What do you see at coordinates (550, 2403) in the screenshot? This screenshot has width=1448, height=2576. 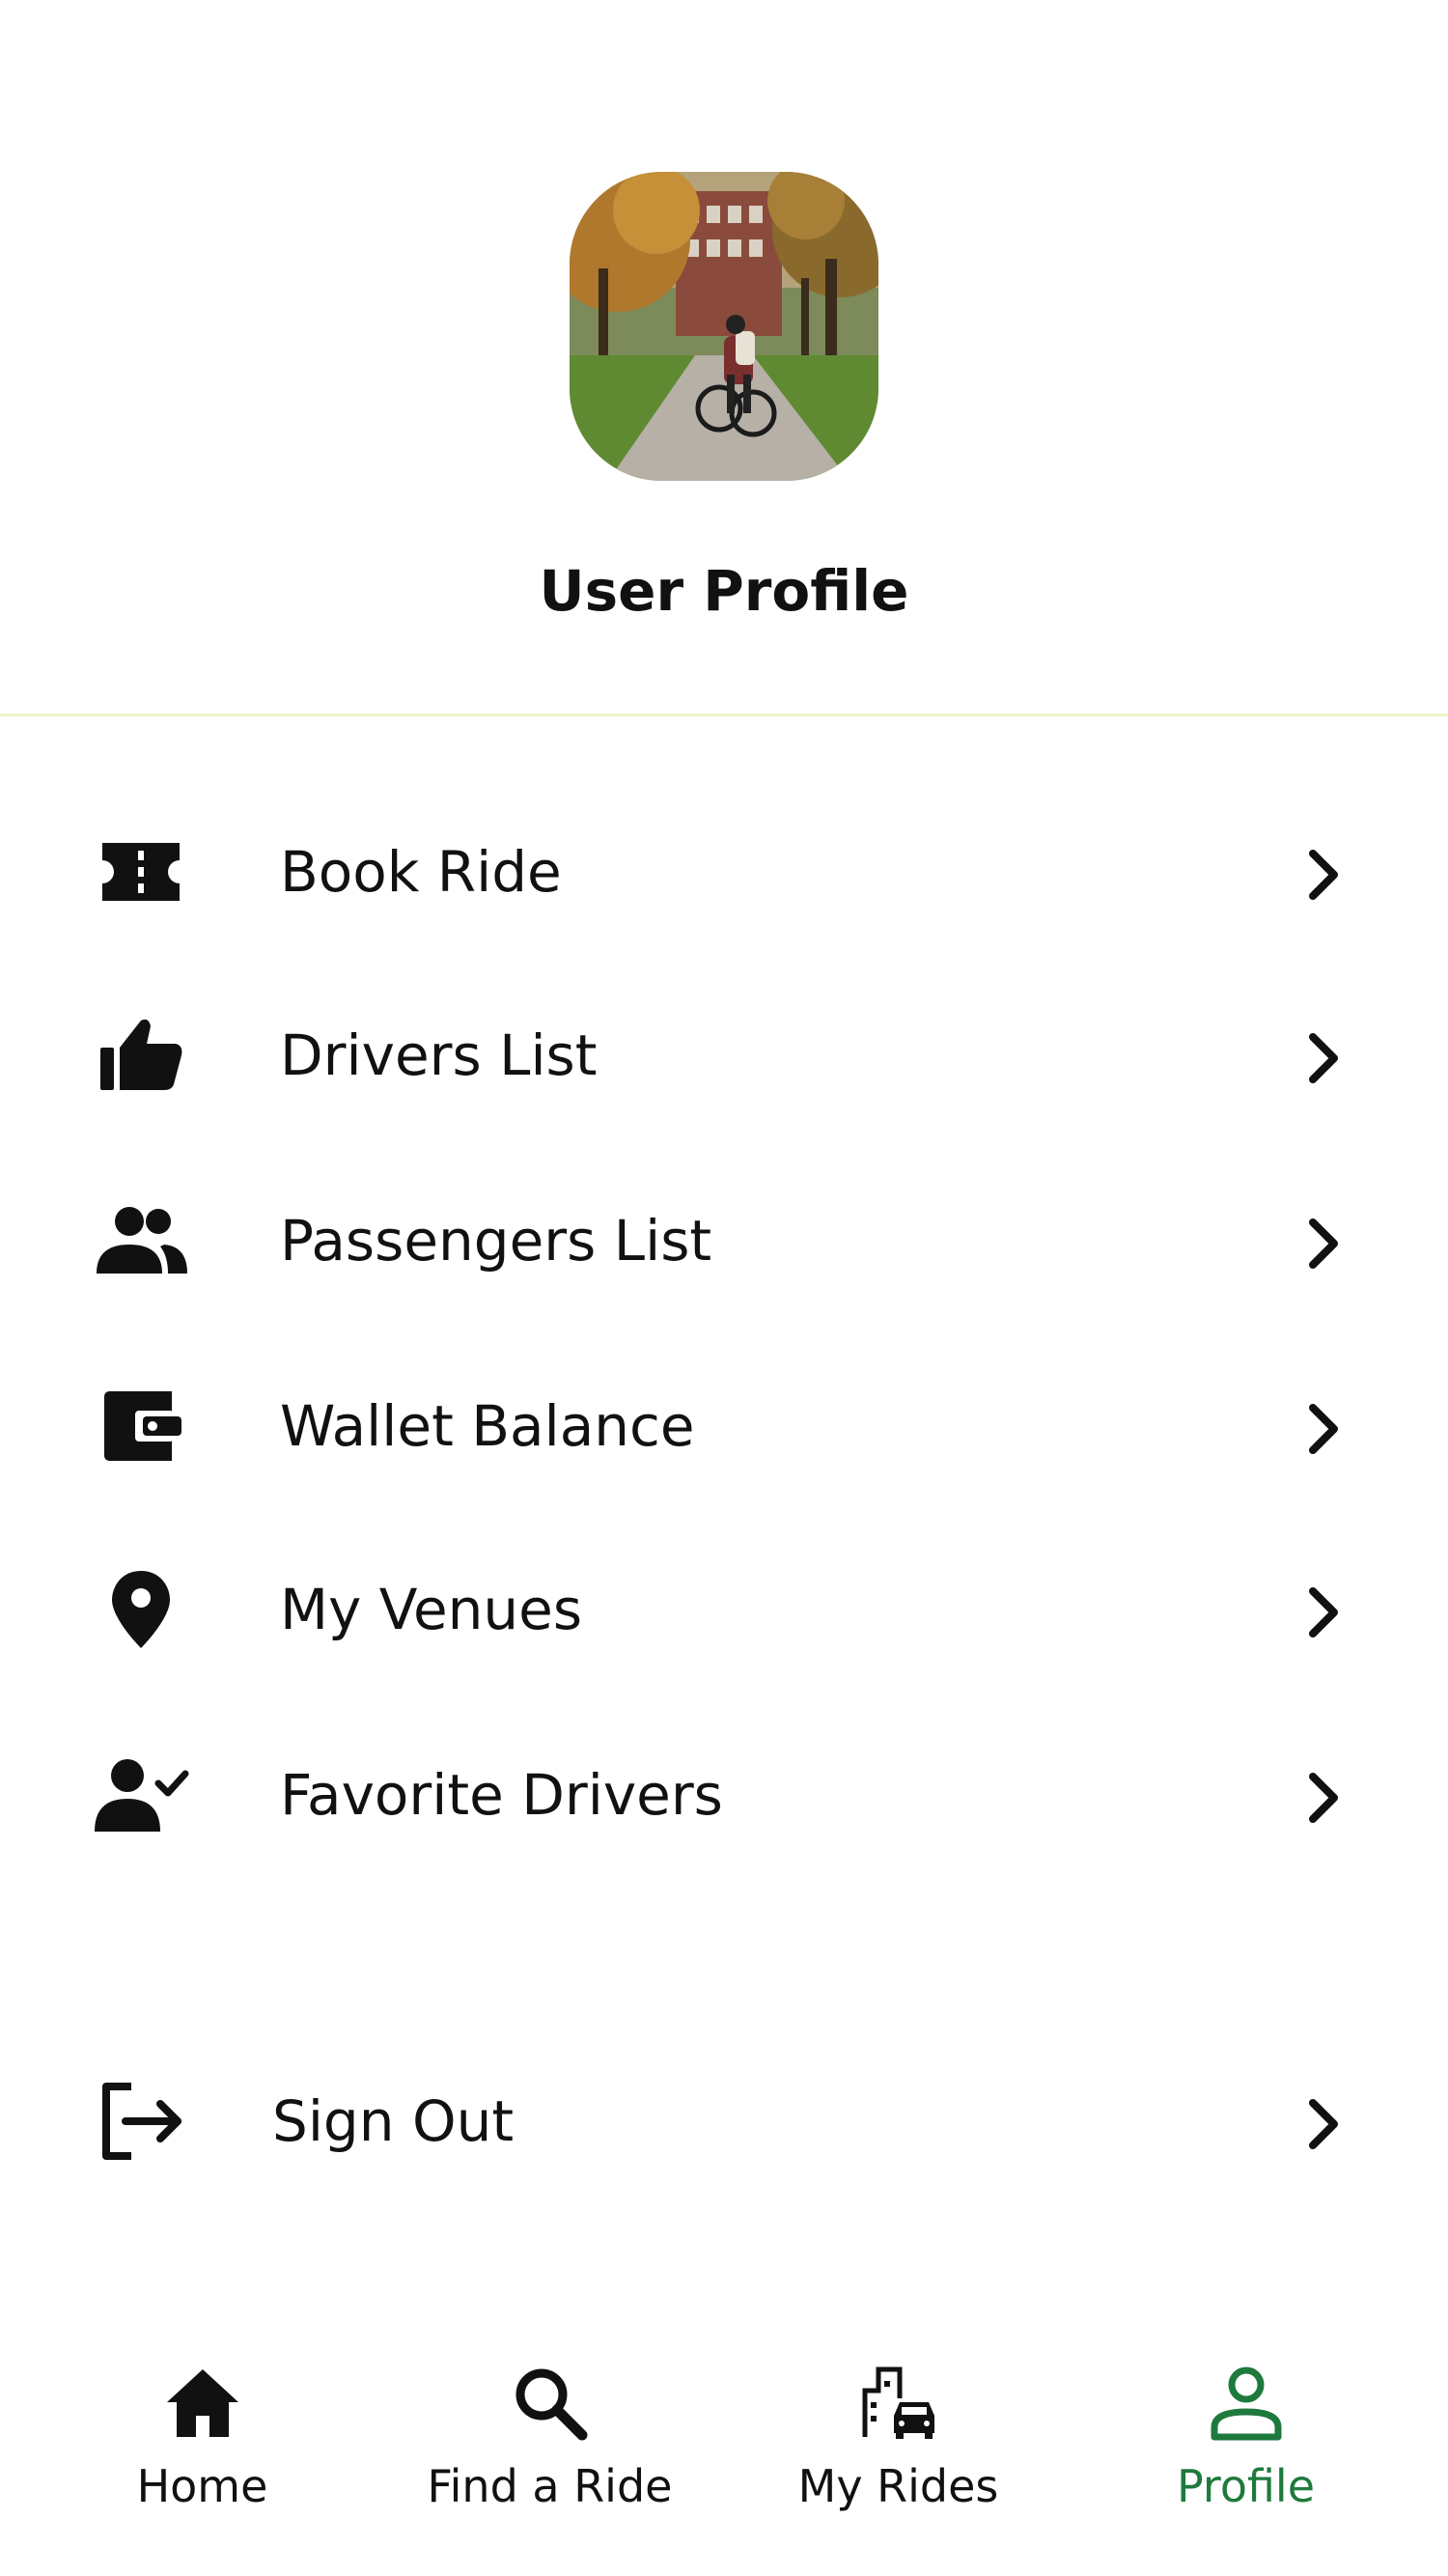 I see `search-icon` at bounding box center [550, 2403].